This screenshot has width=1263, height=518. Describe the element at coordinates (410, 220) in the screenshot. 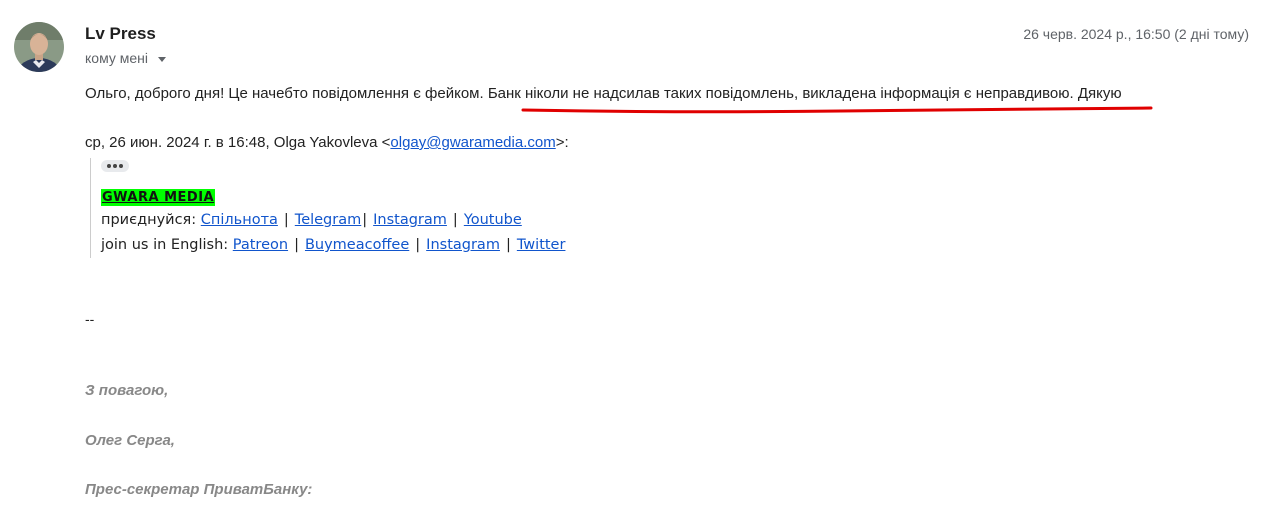

I see `link-instagram-ua: Instagram` at that location.